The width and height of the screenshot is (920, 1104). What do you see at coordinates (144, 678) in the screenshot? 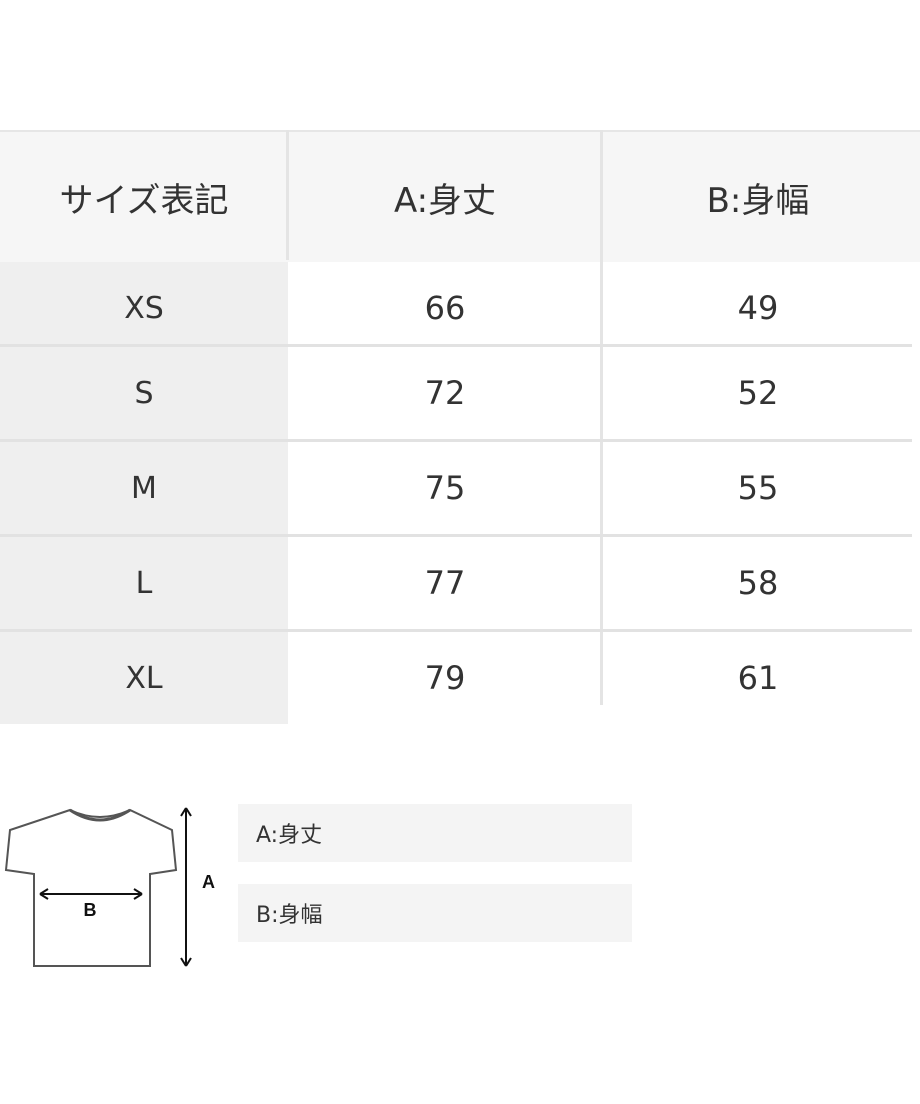
I see `size-label: XL` at bounding box center [144, 678].